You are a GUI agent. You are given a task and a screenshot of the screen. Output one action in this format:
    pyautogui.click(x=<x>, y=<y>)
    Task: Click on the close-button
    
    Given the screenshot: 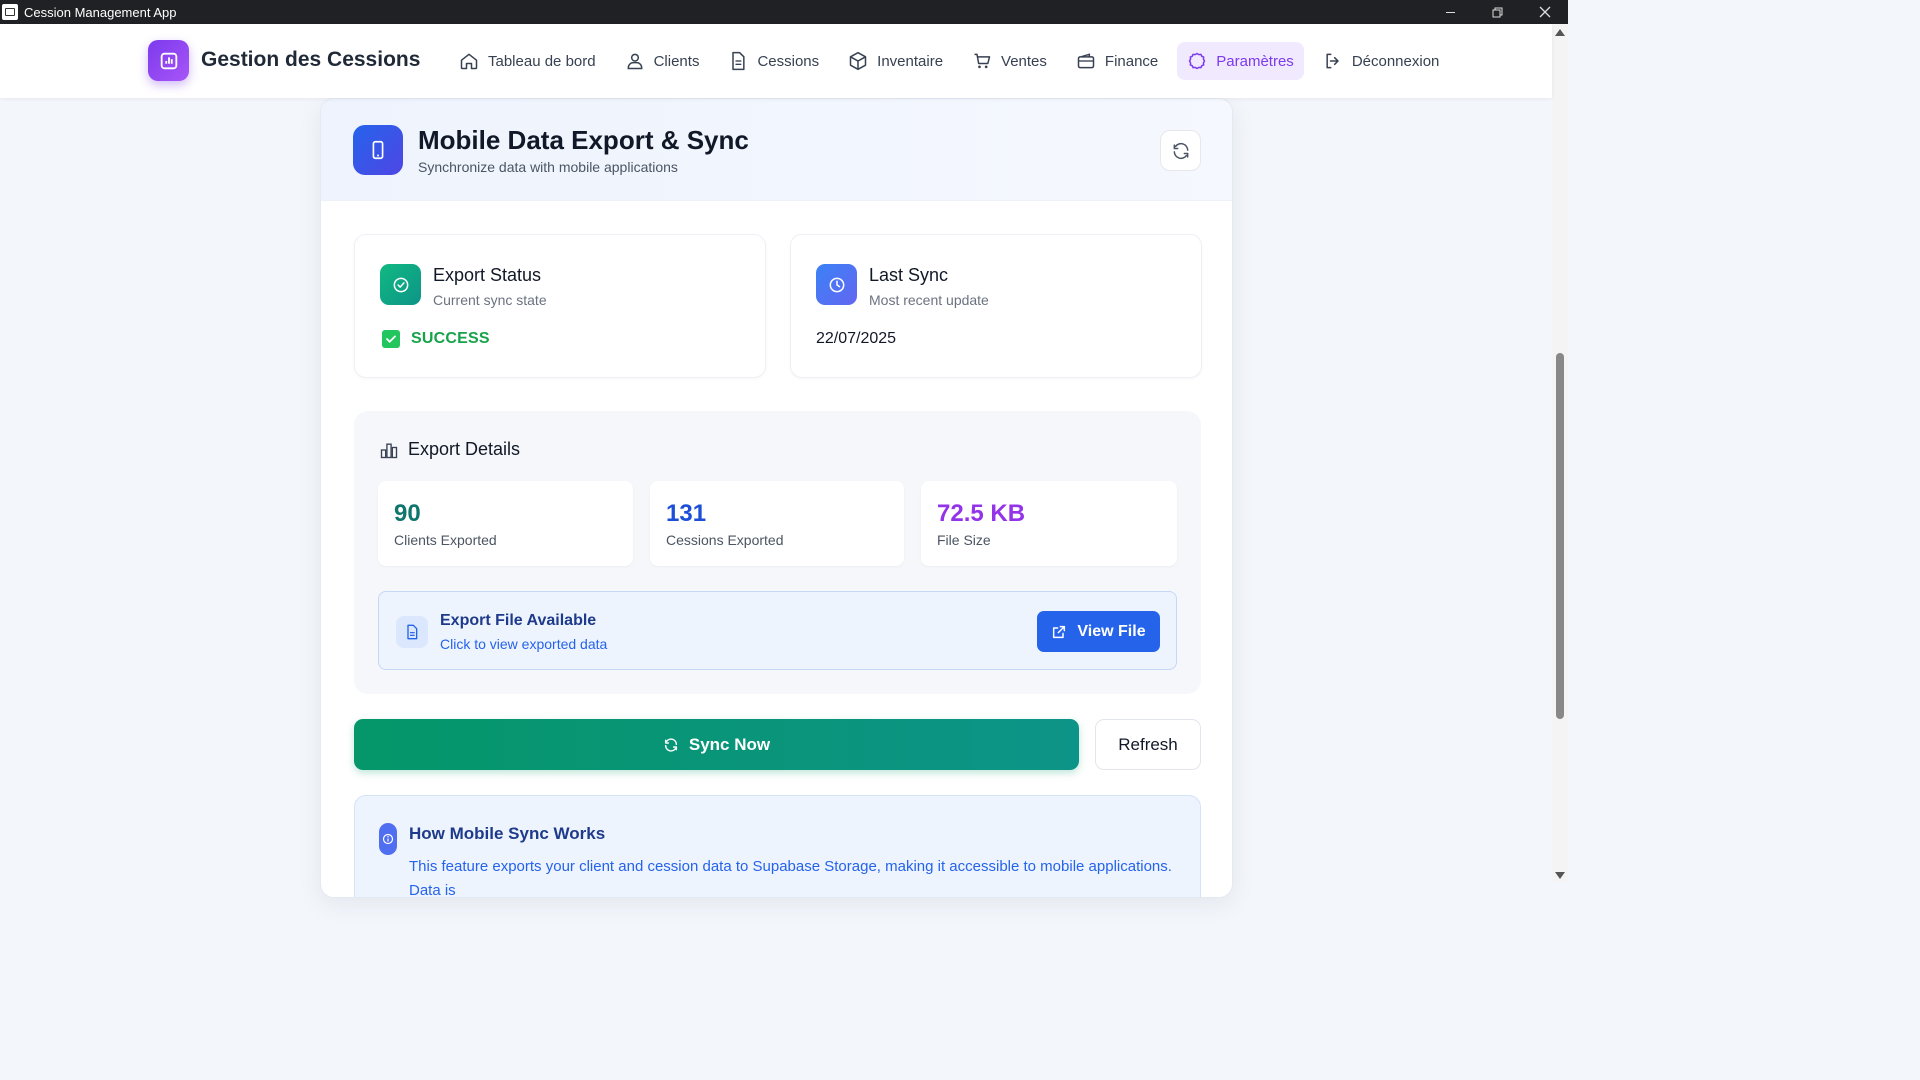 What is the action you would take?
    pyautogui.click(x=1544, y=12)
    